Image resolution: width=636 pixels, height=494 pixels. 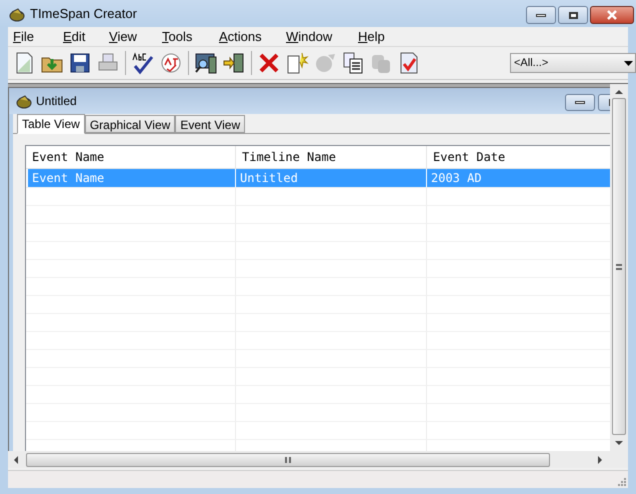 What do you see at coordinates (234, 63) in the screenshot?
I see `import-device-icon` at bounding box center [234, 63].